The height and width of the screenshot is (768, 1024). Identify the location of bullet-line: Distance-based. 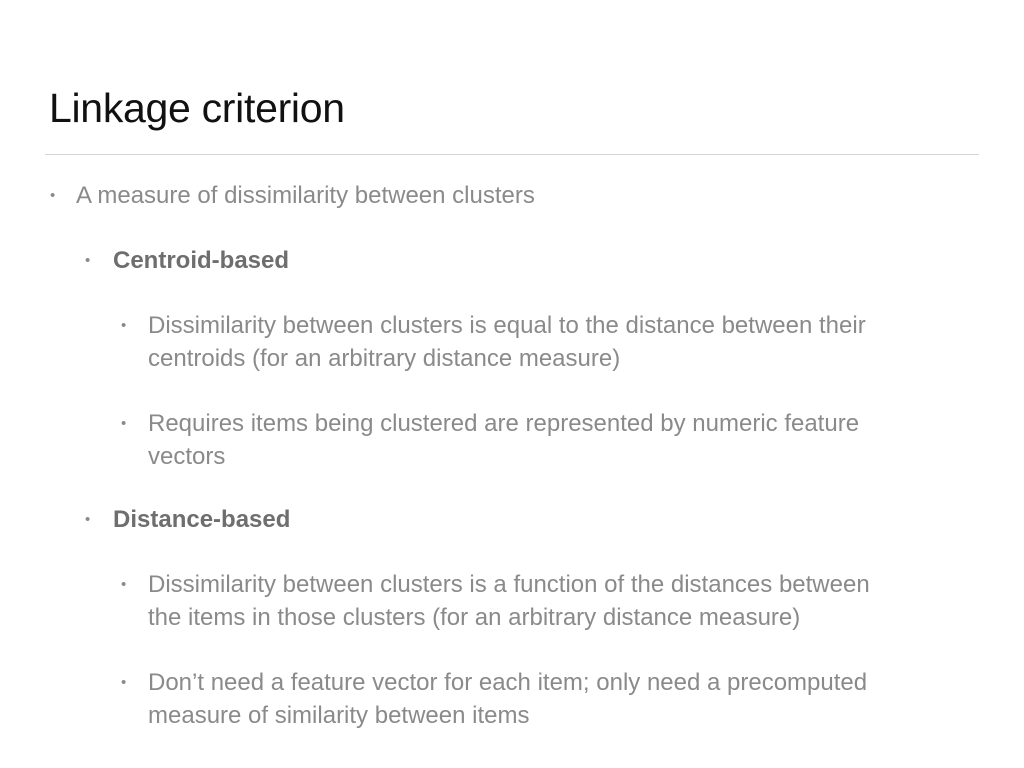
(202, 519).